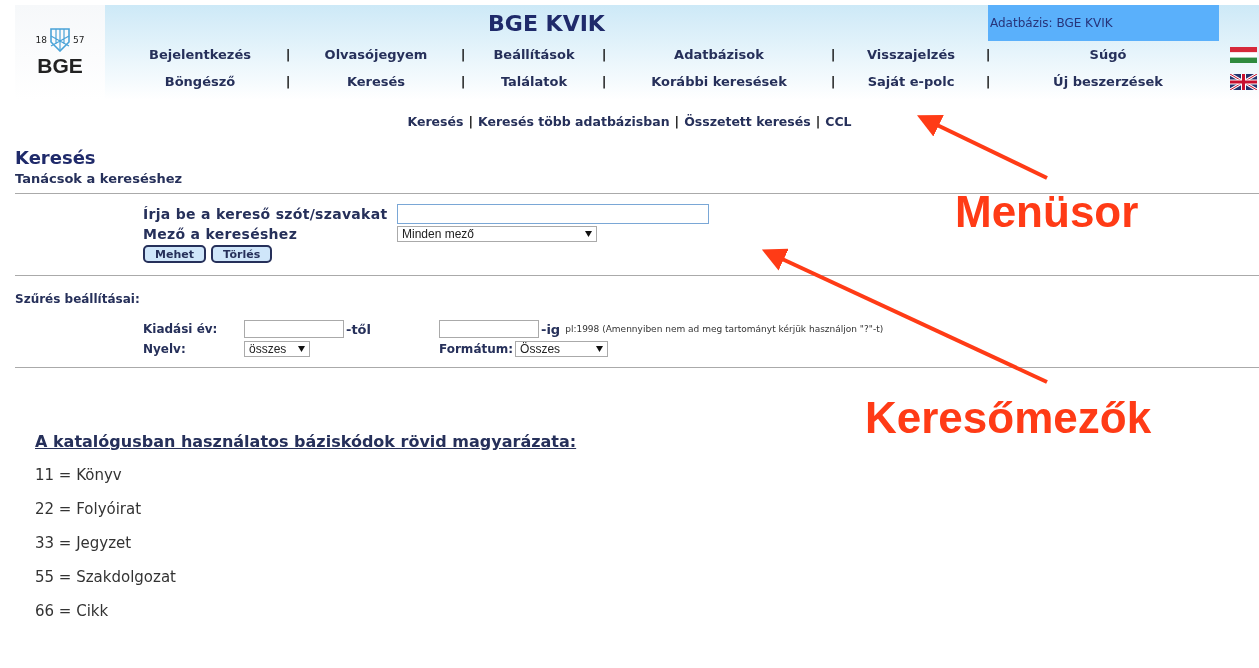  I want to click on field-select: Minden mező, so click(497, 234).